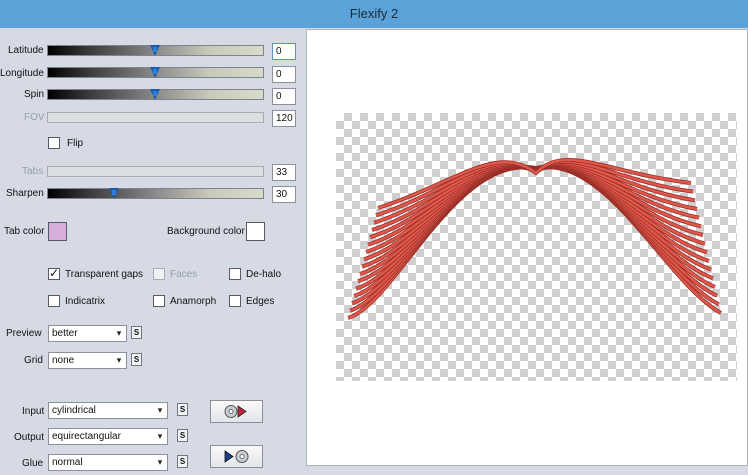 This screenshot has width=748, height=475. Describe the element at coordinates (67, 462) in the screenshot. I see `glue-select-value: normal` at that location.